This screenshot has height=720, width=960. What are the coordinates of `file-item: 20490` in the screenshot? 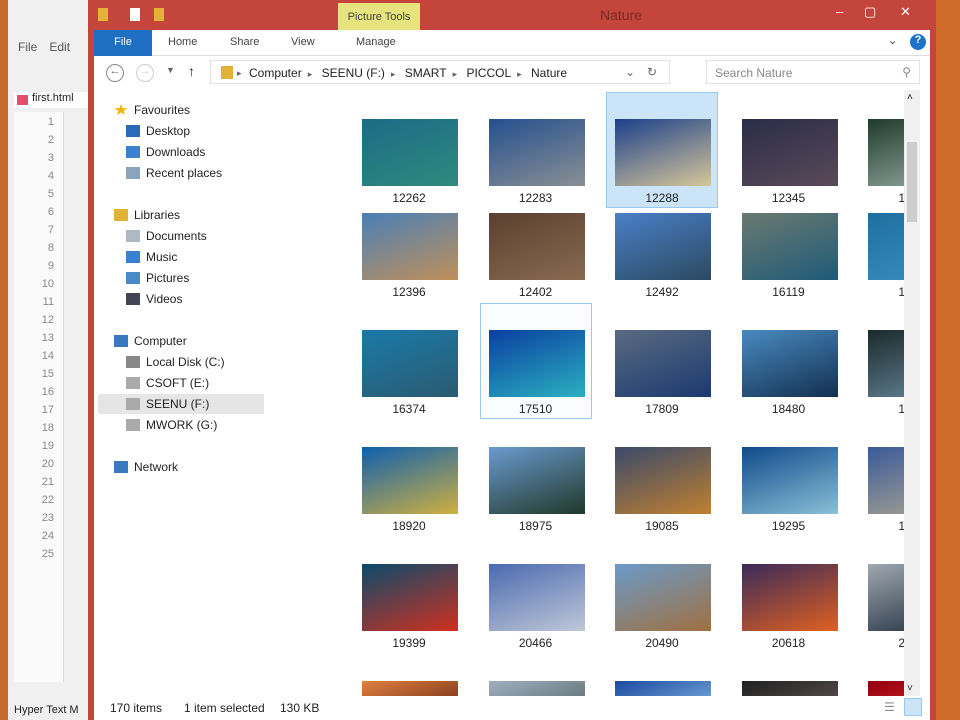 It's located at (662, 595).